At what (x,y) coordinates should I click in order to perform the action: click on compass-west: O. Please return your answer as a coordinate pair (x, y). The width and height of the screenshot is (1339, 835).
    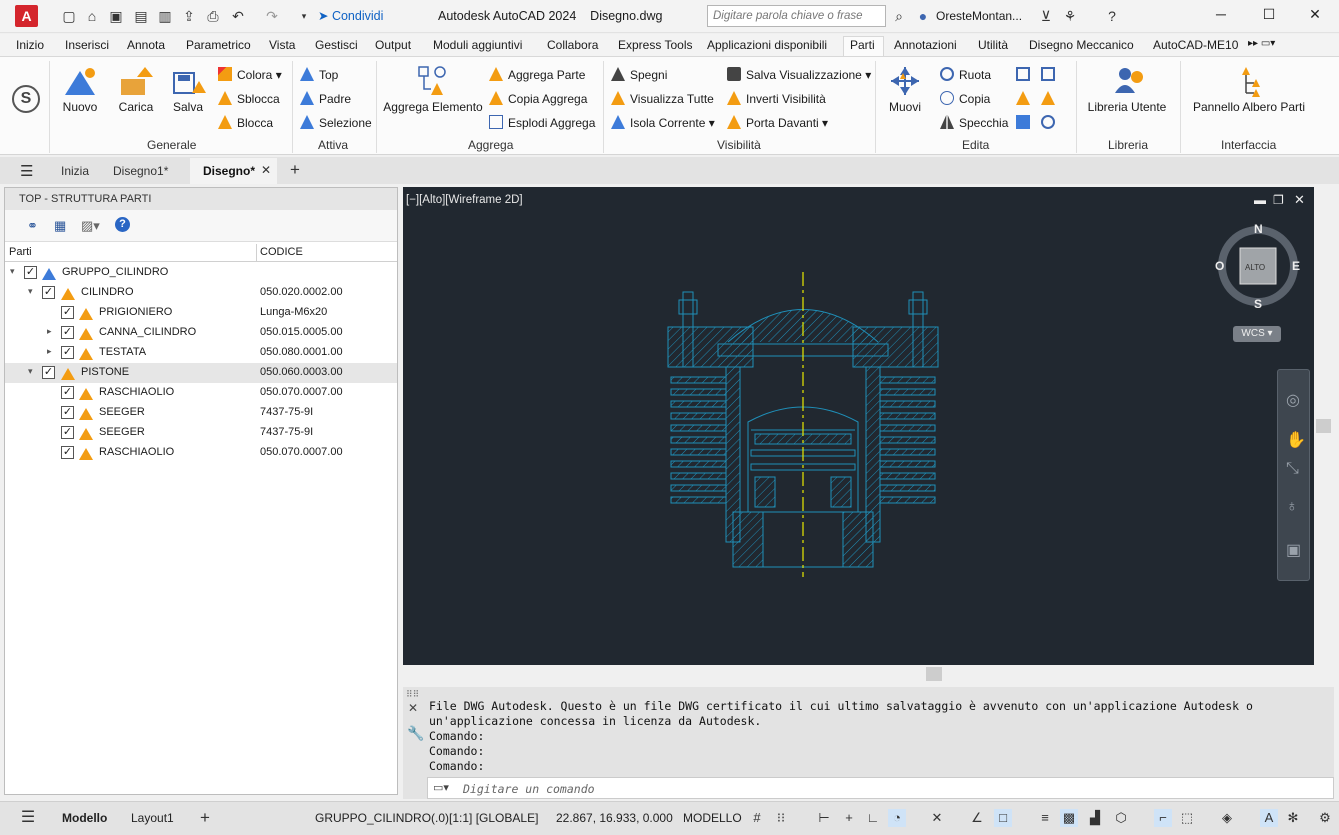
    Looking at the image, I should click on (1219, 266).